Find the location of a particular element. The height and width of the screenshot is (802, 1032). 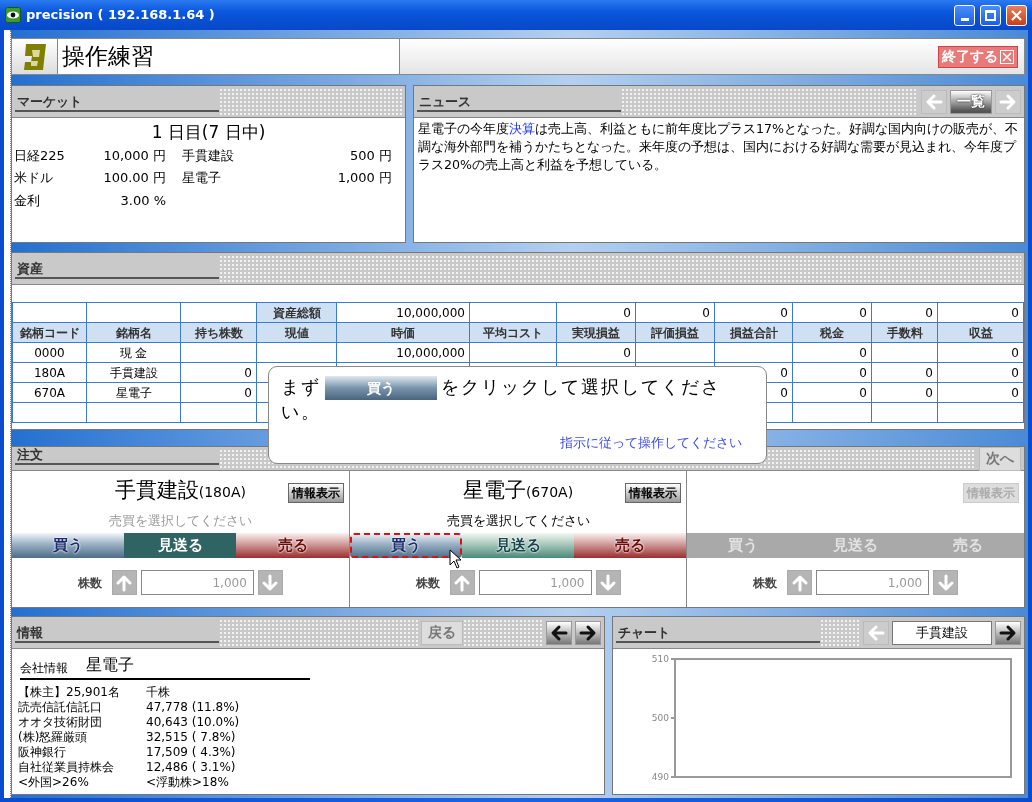

company-name: 星電子 is located at coordinates (110, 665).